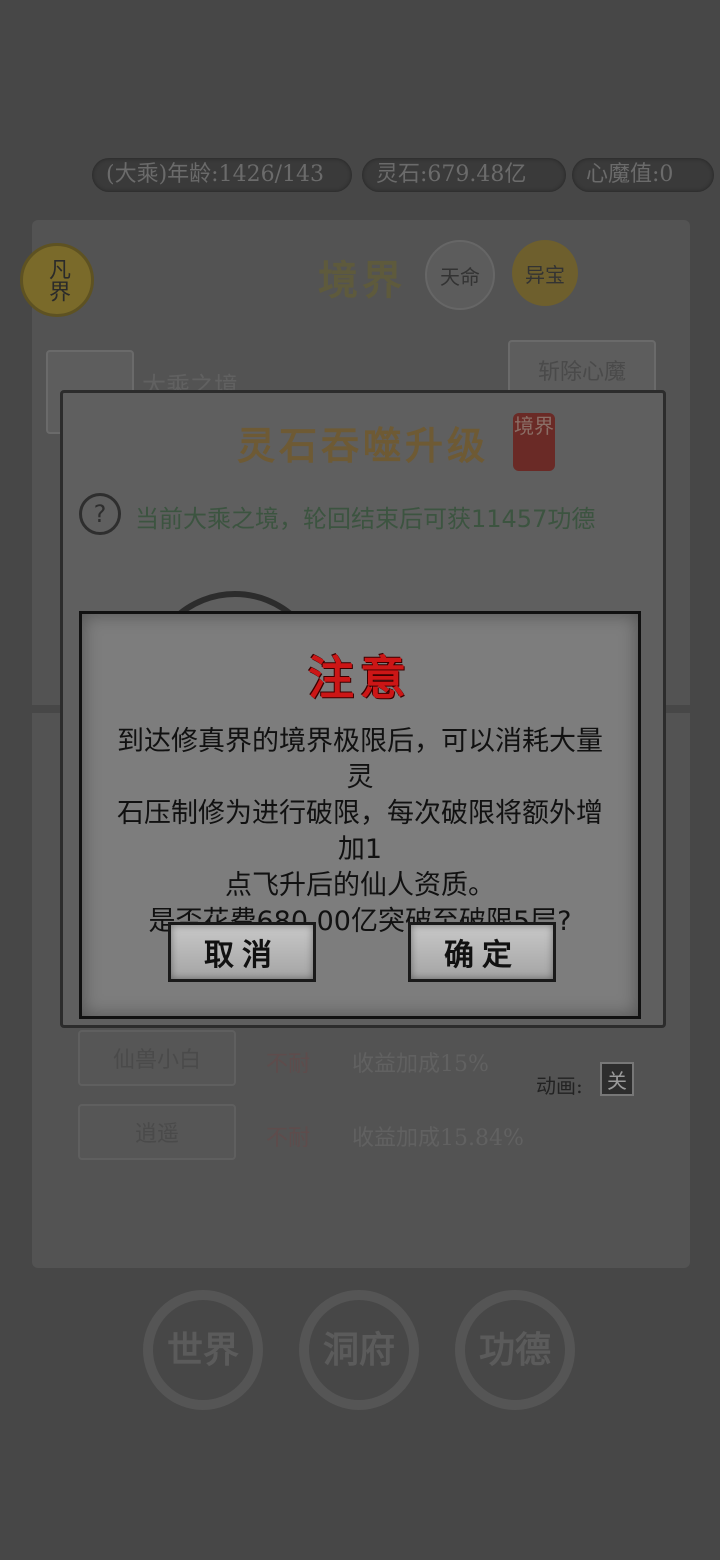 The image size is (720, 1560). I want to click on confirm-button: 确定, so click(482, 952).